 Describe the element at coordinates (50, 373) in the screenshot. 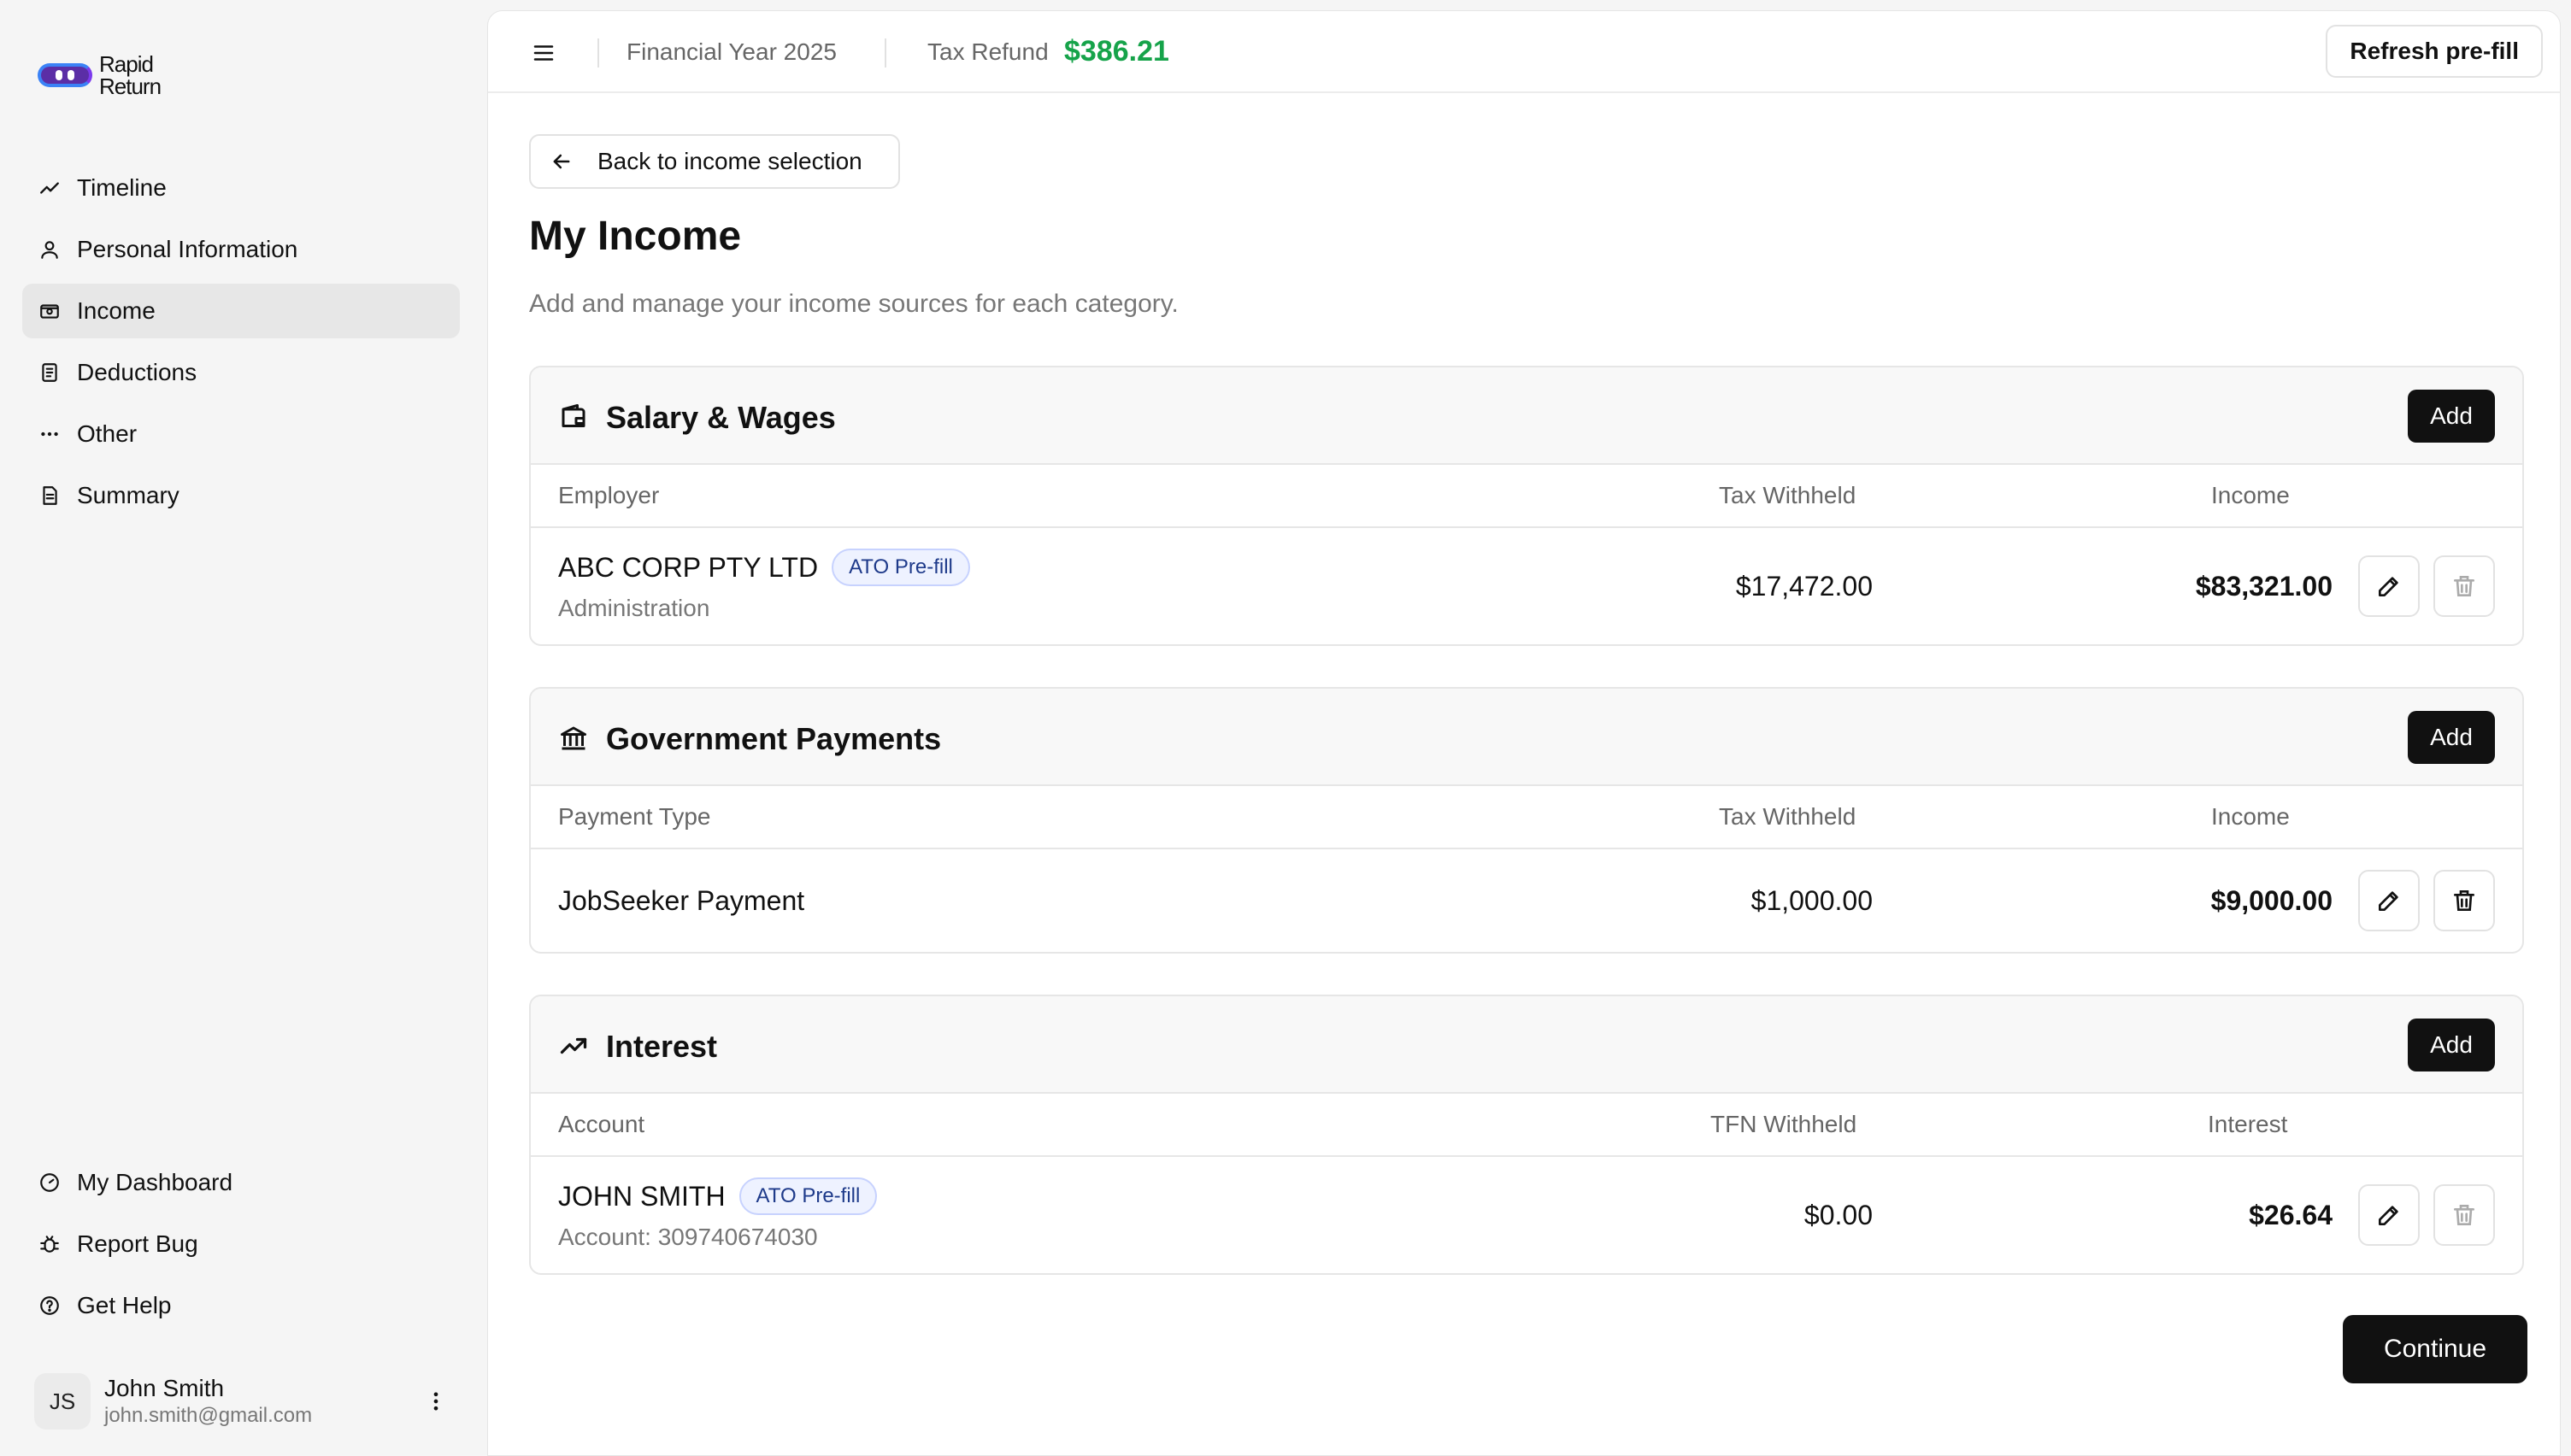

I see `receipt-icon` at that location.